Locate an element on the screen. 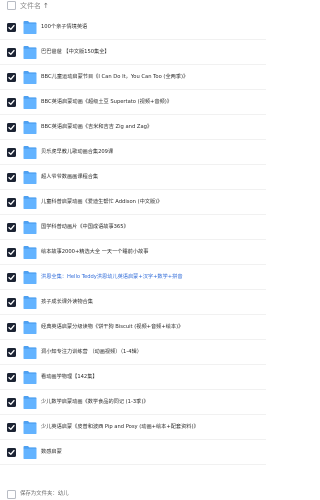 The width and height of the screenshot is (320, 500). file-name: 绘本故事2000+精选大全 一天一个睡前小故事 is located at coordinates (152, 252).